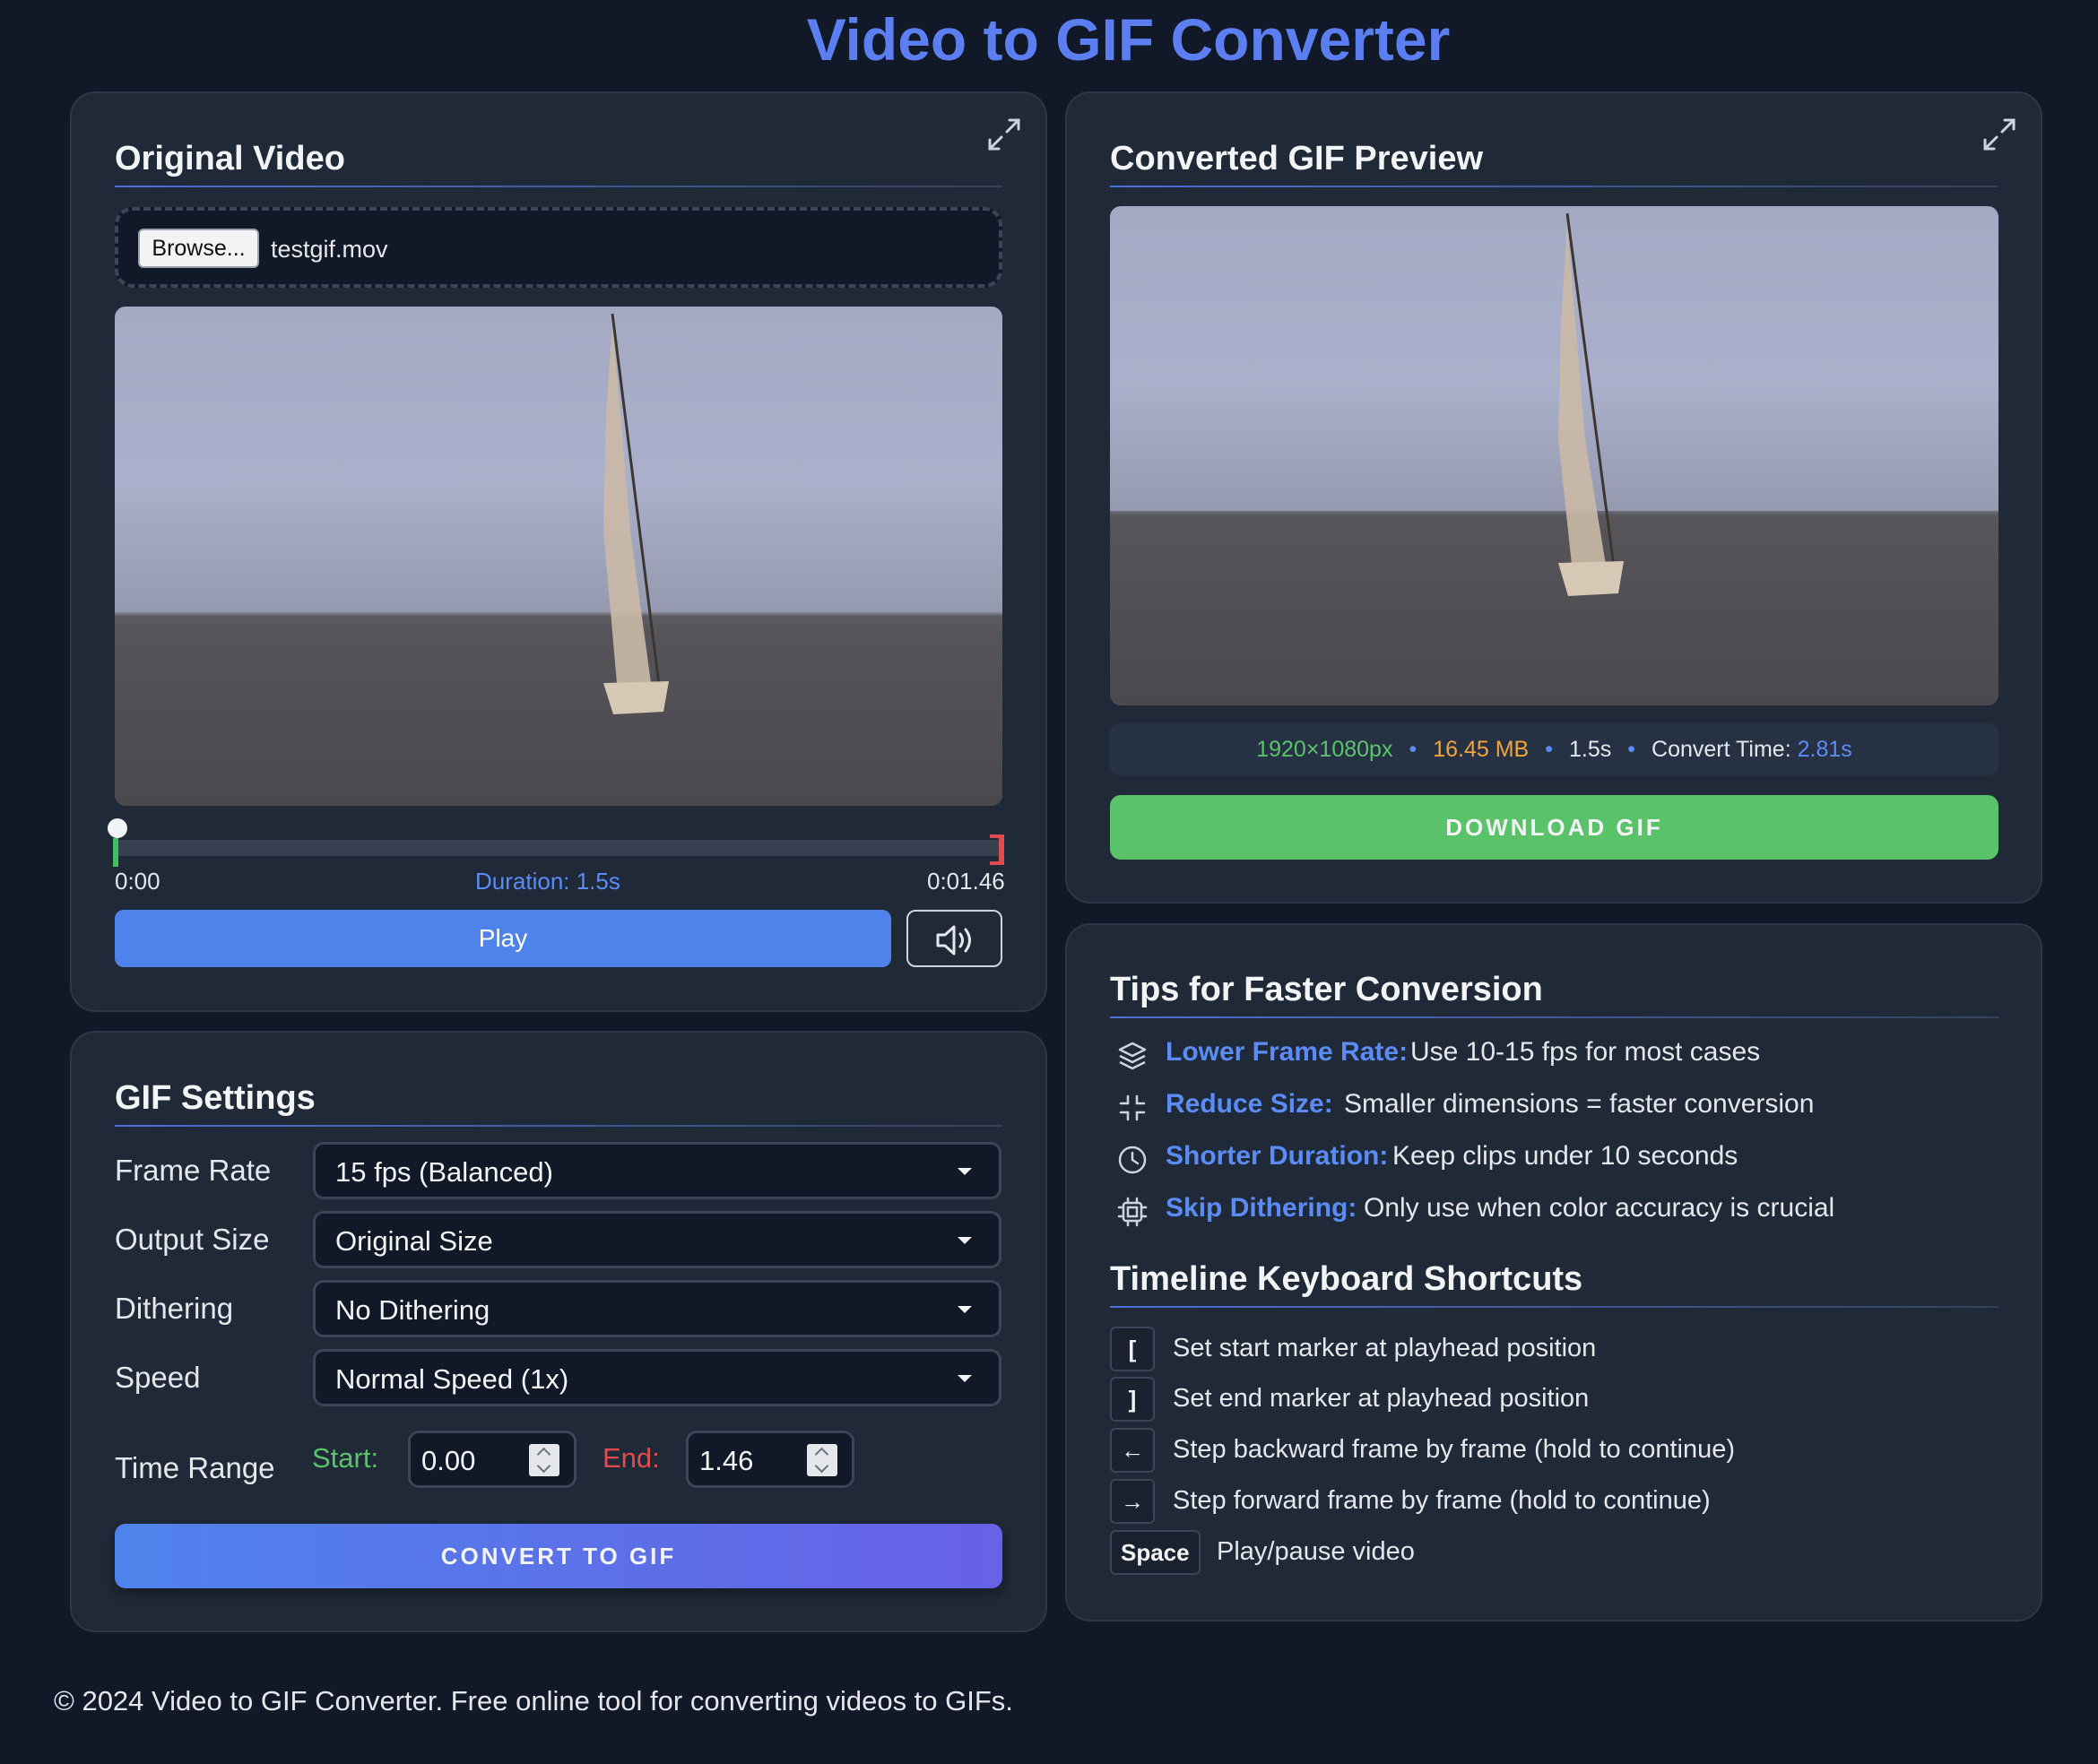 The height and width of the screenshot is (1764, 2098). Describe the element at coordinates (1554, 455) in the screenshot. I see `gif-preview-image` at that location.